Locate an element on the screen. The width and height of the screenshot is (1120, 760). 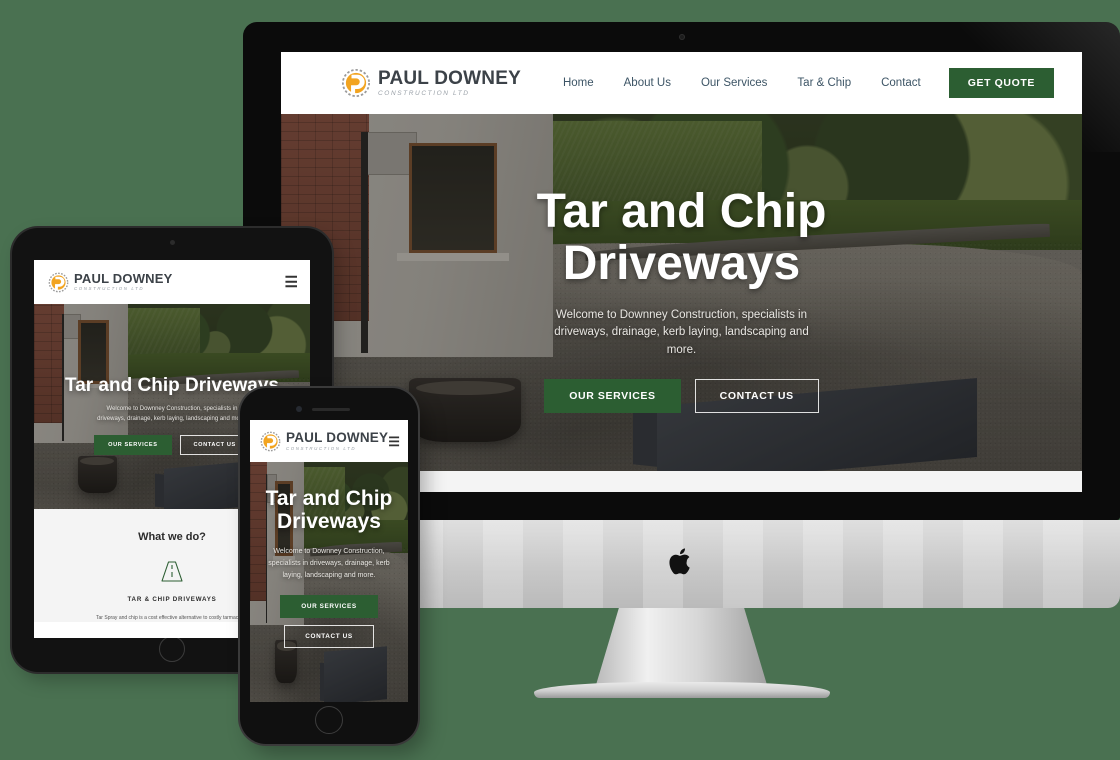
phone-navbar: PAUL DOWNEY CONSTRUCTION LTD ☰ is located at coordinates (329, 441).